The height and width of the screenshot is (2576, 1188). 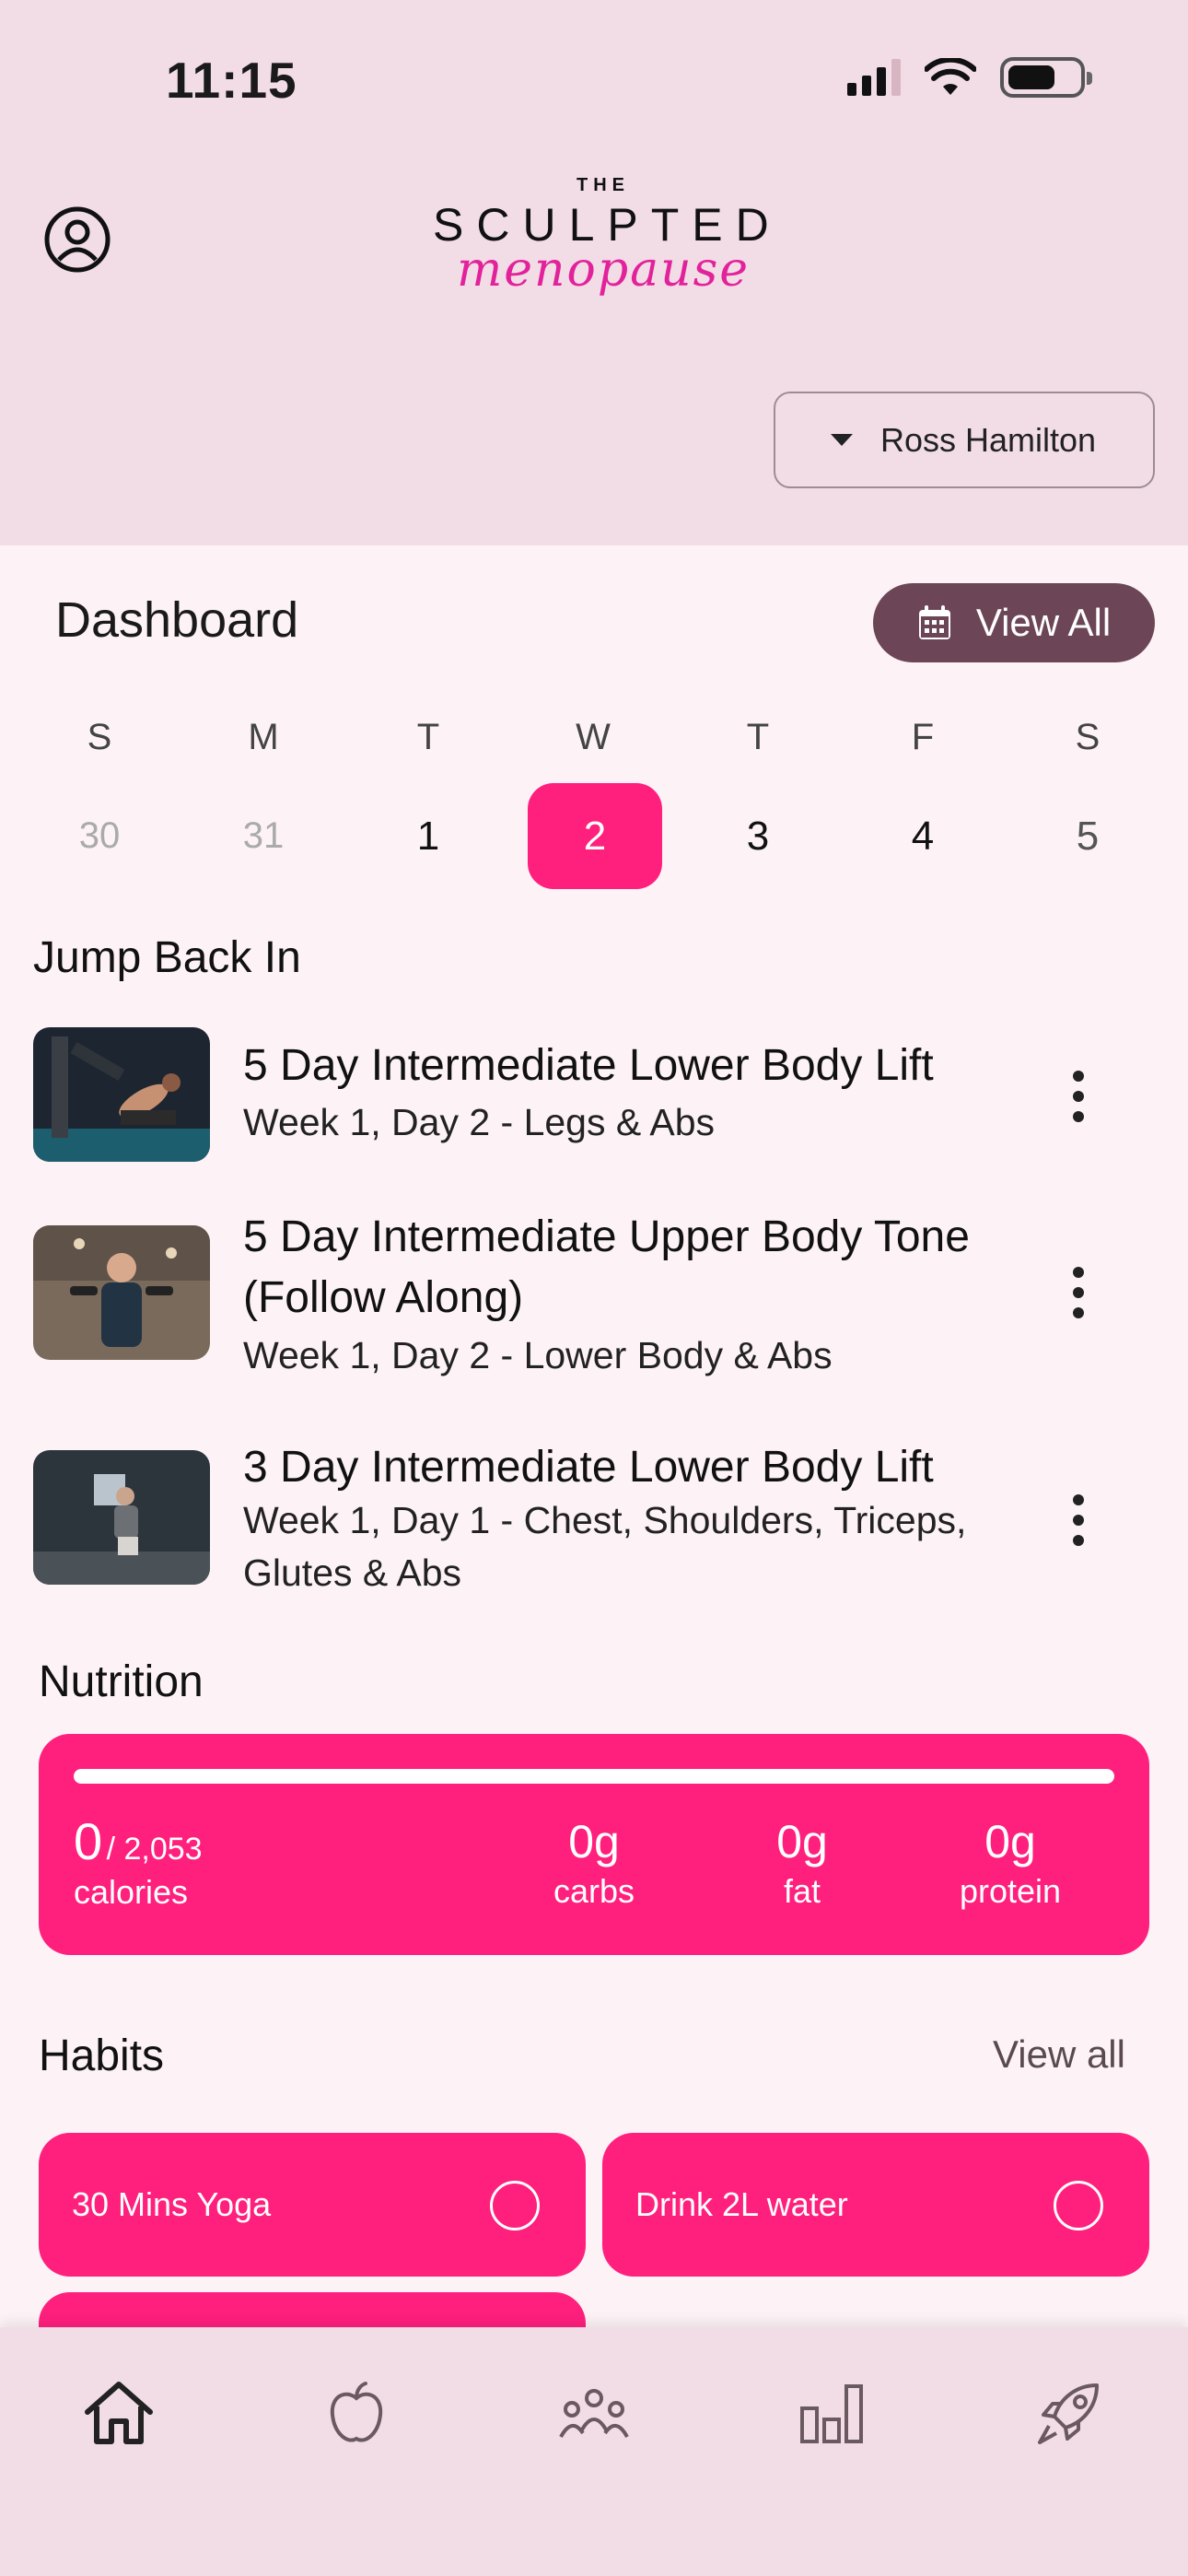 I want to click on dashboard-title: Dashboard, so click(x=177, y=620).